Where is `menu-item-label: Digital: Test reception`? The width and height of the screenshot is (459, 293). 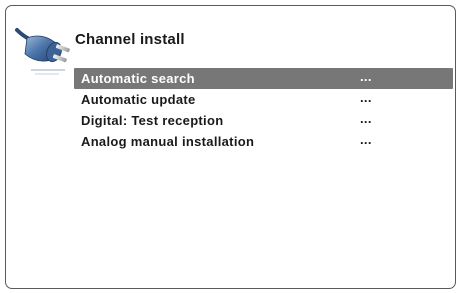
menu-item-label: Digital: Test reception is located at coordinates (152, 120).